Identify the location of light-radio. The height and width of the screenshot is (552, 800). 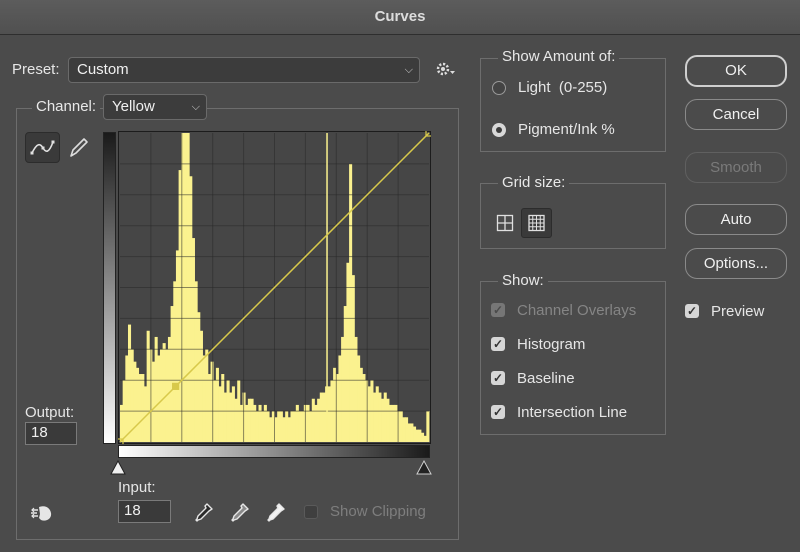
(499, 88).